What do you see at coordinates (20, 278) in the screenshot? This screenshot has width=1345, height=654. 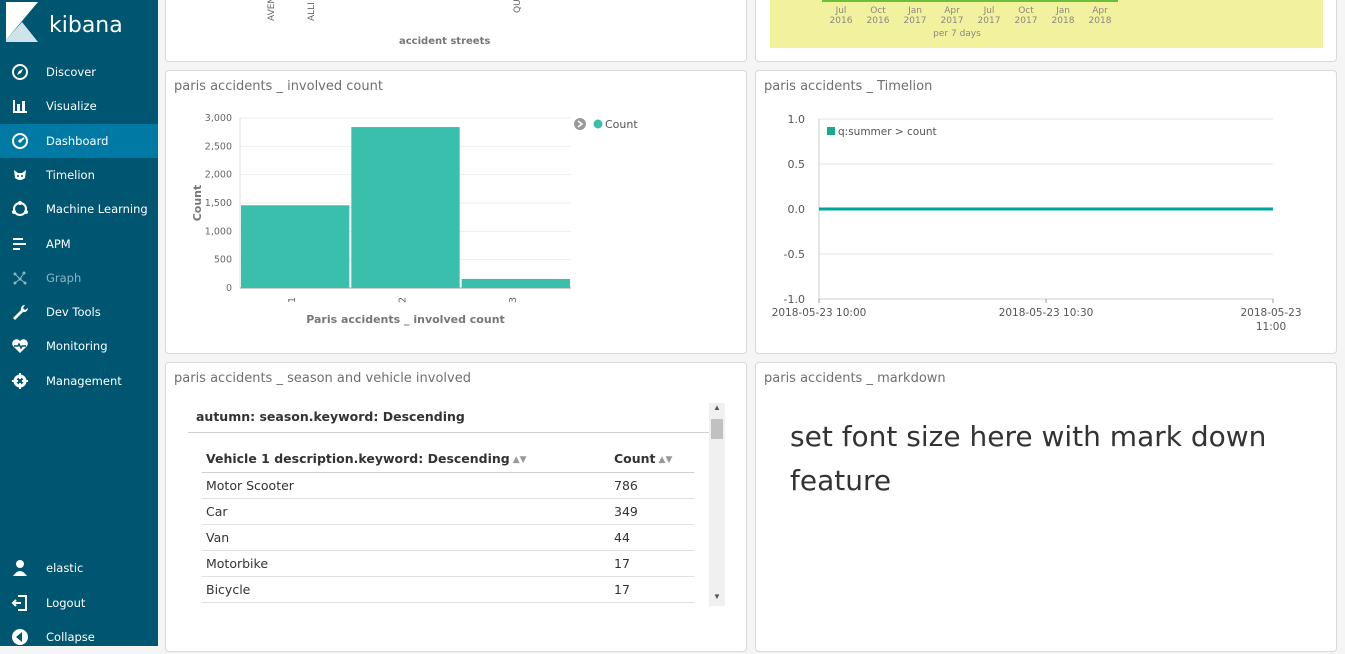 I see `graph-icon` at bounding box center [20, 278].